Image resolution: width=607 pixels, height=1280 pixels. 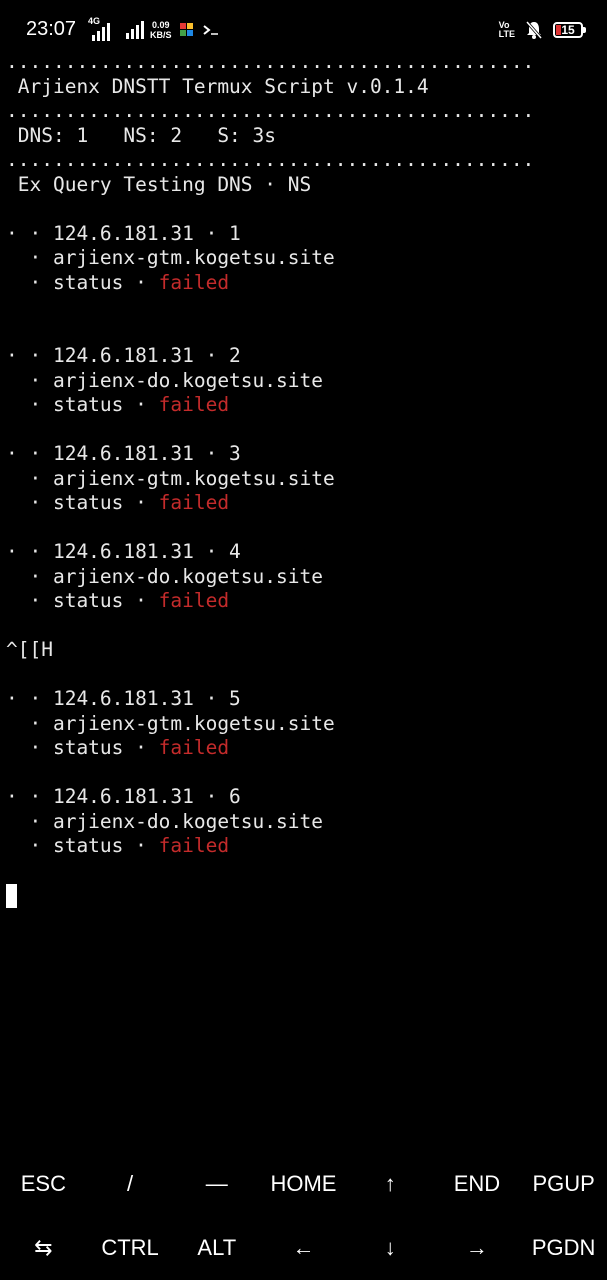 I want to click on terminal-line: · · 124.6.181.31 · 1, so click(x=306, y=234).